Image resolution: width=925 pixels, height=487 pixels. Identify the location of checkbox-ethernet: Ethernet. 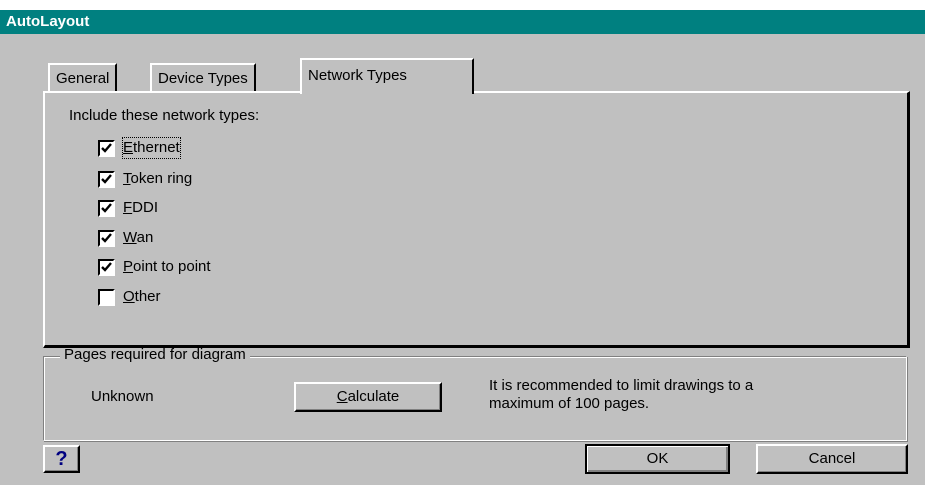
(139, 148).